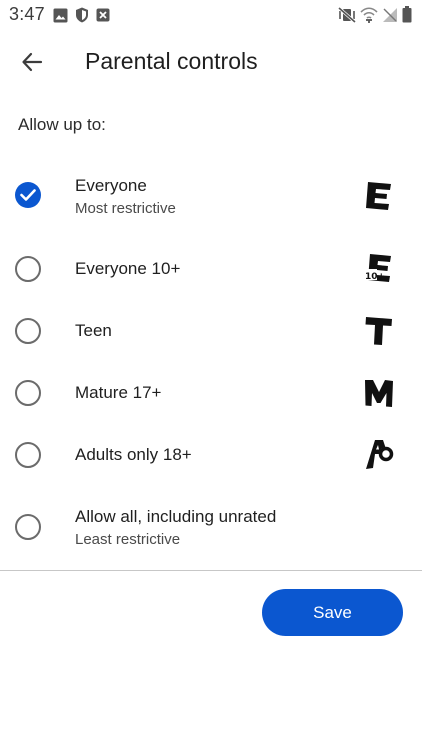 The width and height of the screenshot is (422, 750). Describe the element at coordinates (103, 15) in the screenshot. I see `close-box-icon` at that location.